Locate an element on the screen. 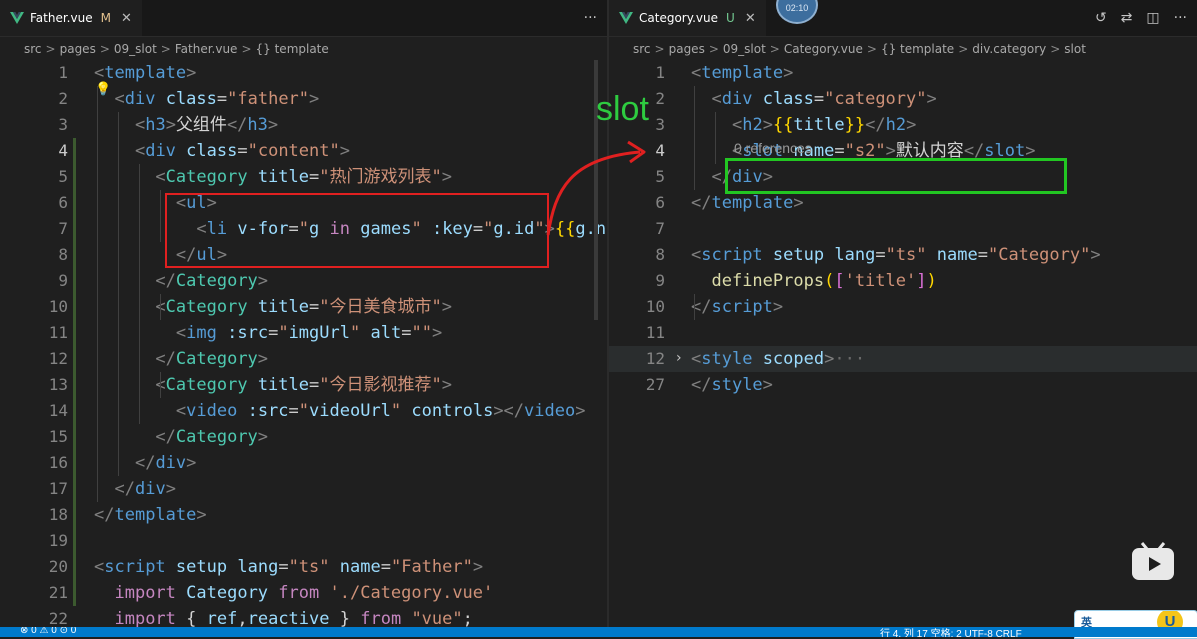 The height and width of the screenshot is (639, 1197). history-icon: ↺ is located at coordinates (1101, 18).